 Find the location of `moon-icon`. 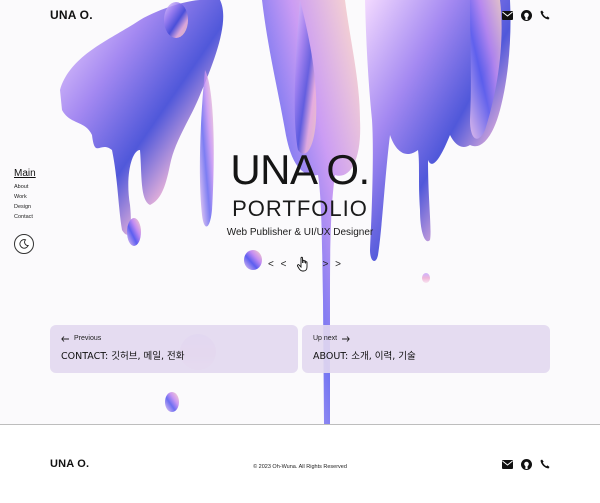

moon-icon is located at coordinates (24, 244).